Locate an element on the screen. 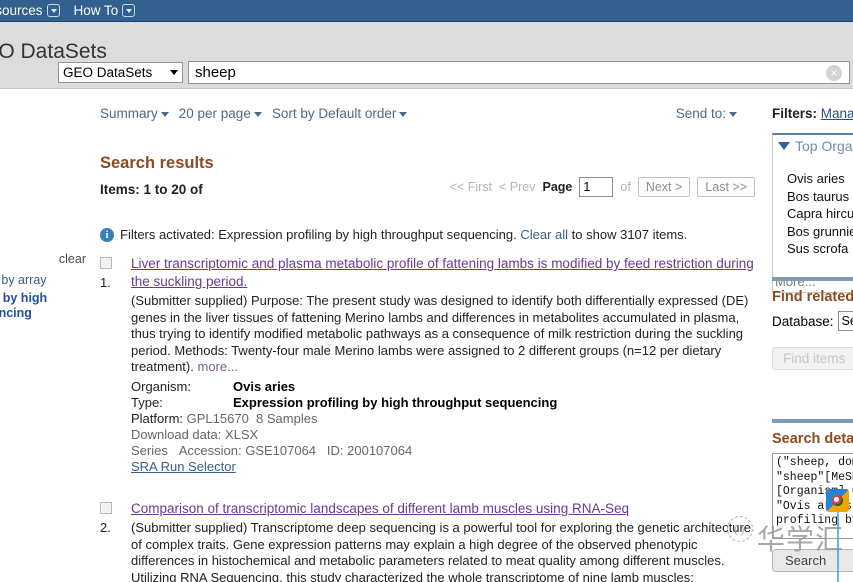 This screenshot has width=853, height=582. page-label: Page is located at coordinates (557, 187).